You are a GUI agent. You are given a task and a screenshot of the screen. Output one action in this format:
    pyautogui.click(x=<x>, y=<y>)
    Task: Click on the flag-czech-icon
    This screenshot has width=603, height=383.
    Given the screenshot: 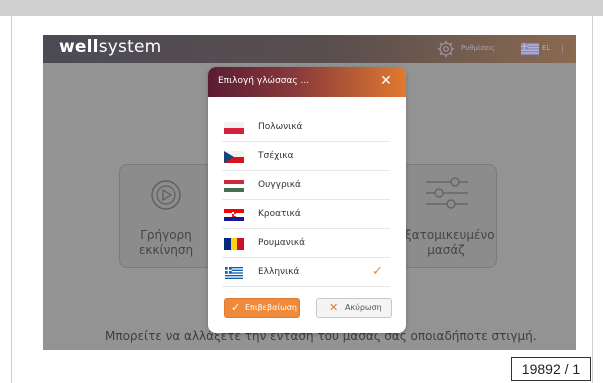 What is the action you would take?
    pyautogui.click(x=234, y=157)
    